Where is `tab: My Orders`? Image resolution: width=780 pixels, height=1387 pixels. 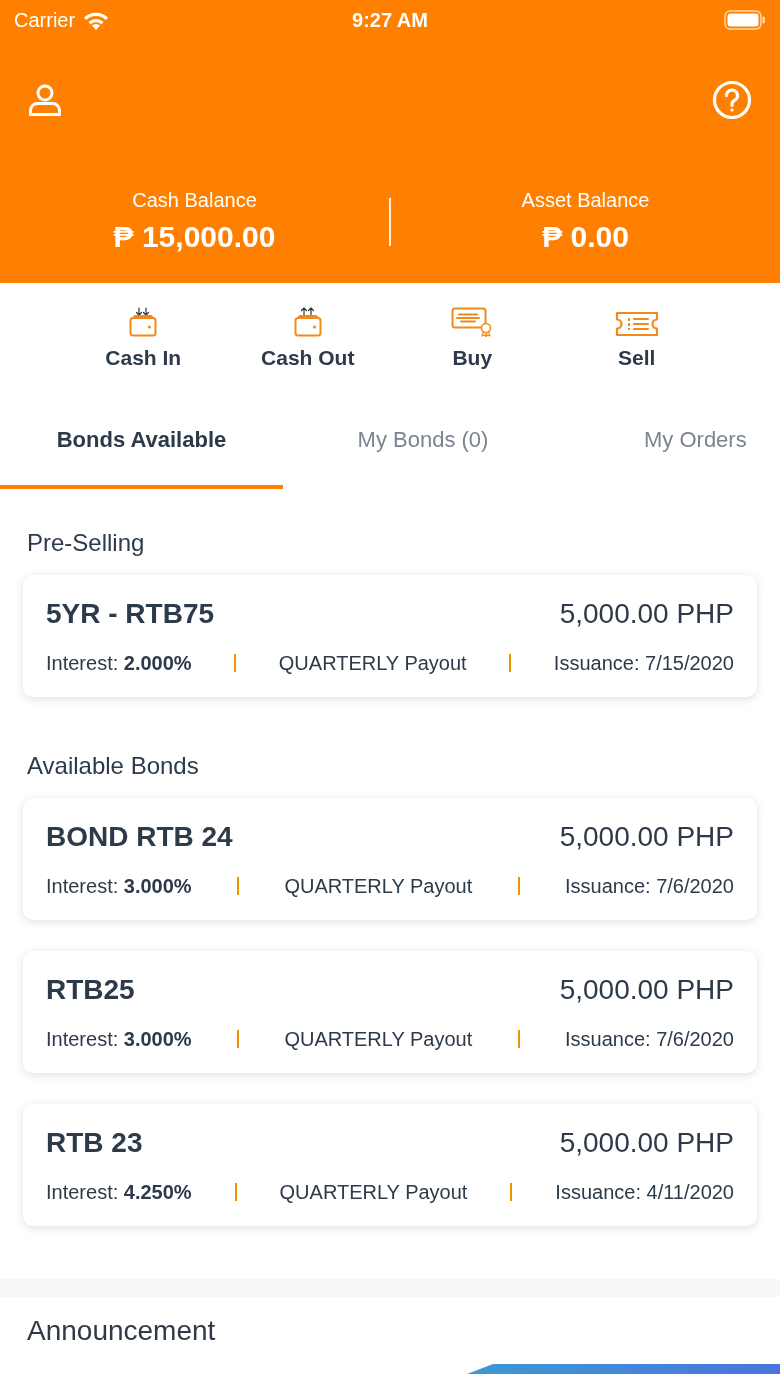 tab: My Orders is located at coordinates (670, 442).